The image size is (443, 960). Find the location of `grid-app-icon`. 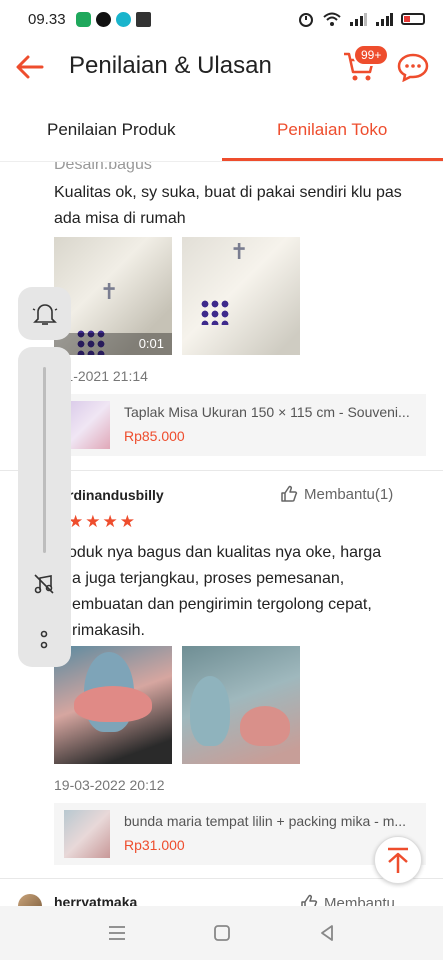

grid-app-icon is located at coordinates (143, 19).